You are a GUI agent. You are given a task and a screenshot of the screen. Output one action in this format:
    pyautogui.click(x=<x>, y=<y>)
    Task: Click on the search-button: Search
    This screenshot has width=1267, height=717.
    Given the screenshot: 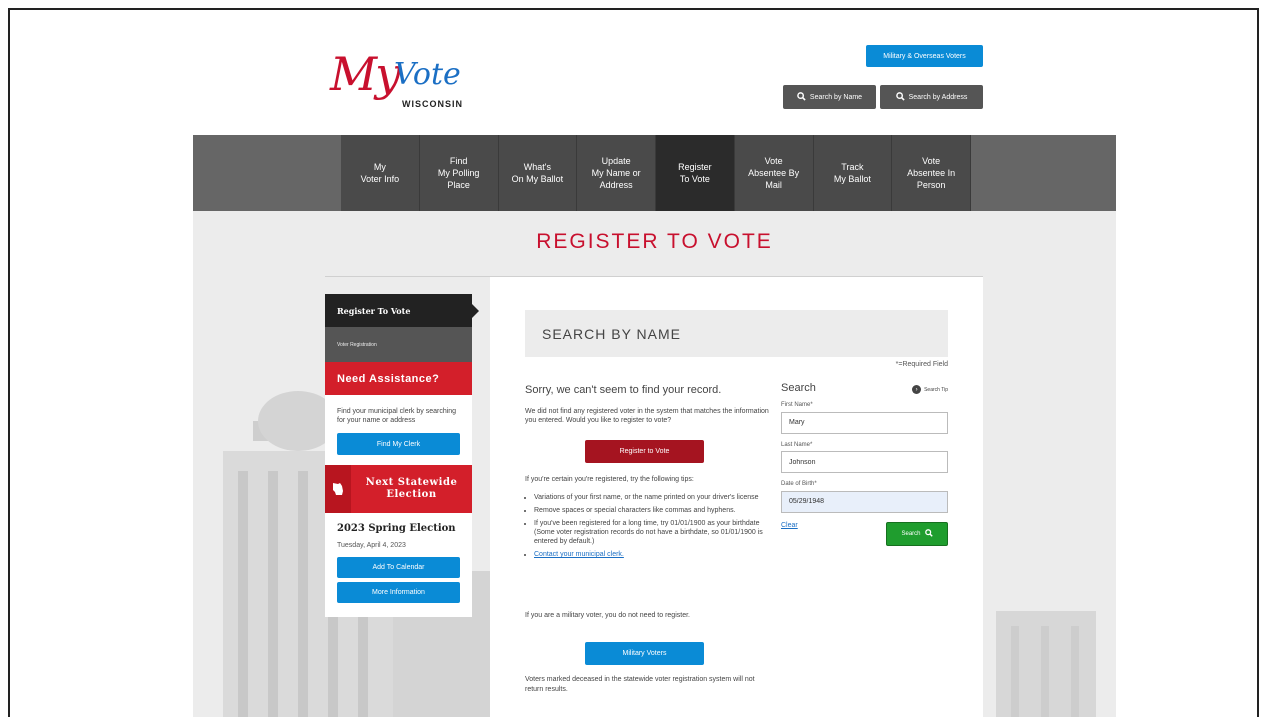 What is the action you would take?
    pyautogui.click(x=917, y=533)
    